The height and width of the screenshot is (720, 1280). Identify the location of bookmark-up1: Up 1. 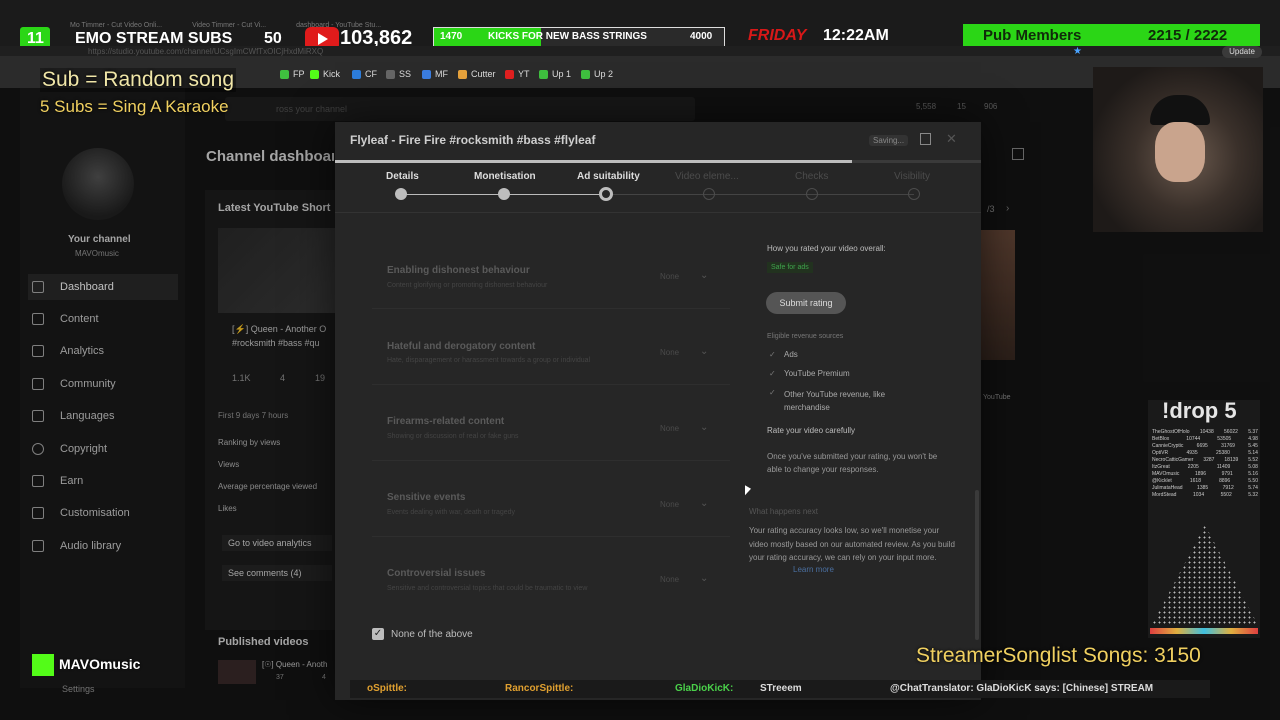
(555, 74).